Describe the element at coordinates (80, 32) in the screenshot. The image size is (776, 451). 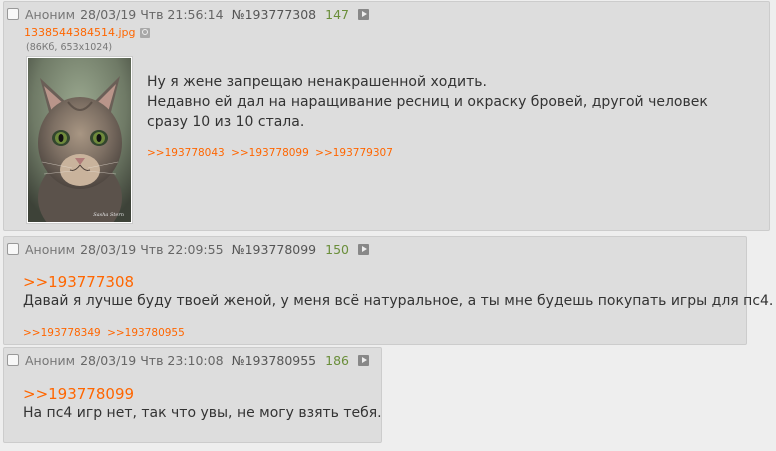
I see `attachment-filename-link: 1338544384514.jpg` at that location.